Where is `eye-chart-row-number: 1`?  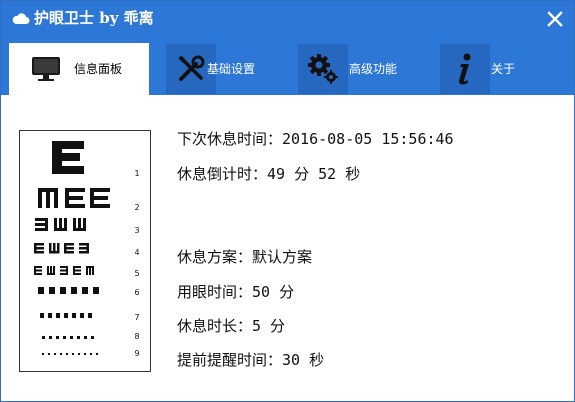
eye-chart-row-number: 1 is located at coordinates (136, 173).